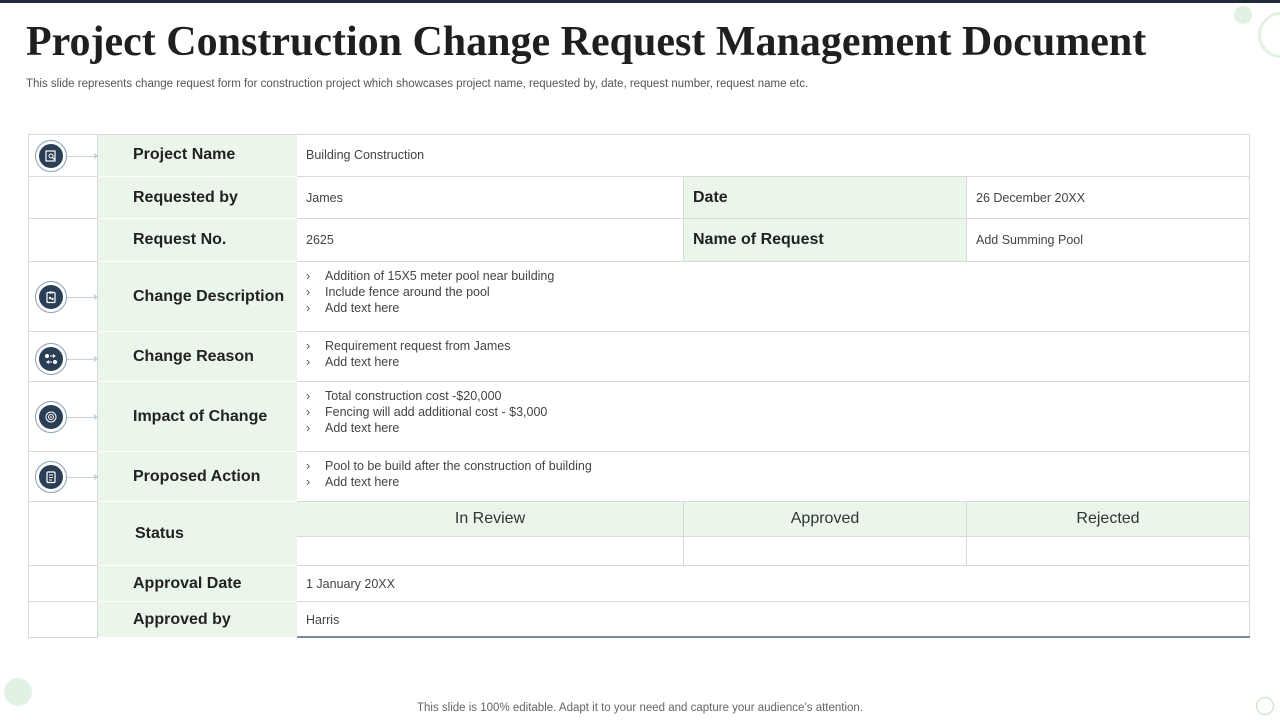 Image resolution: width=1280 pixels, height=720 pixels. What do you see at coordinates (773, 637) in the screenshot?
I see `table-bottom-rule` at bounding box center [773, 637].